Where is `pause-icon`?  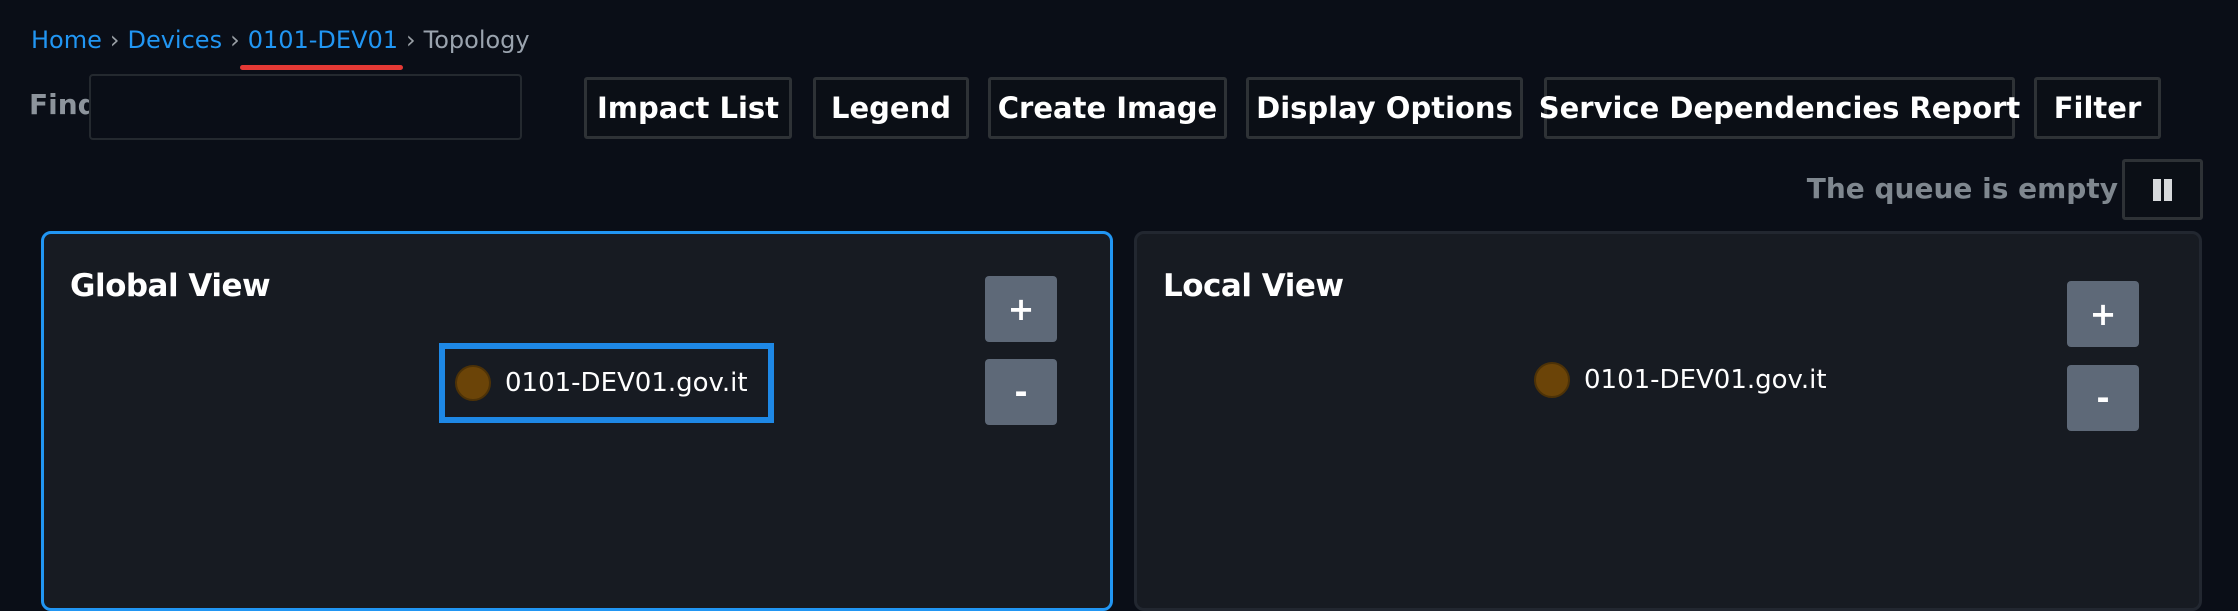 pause-icon is located at coordinates (2162, 189).